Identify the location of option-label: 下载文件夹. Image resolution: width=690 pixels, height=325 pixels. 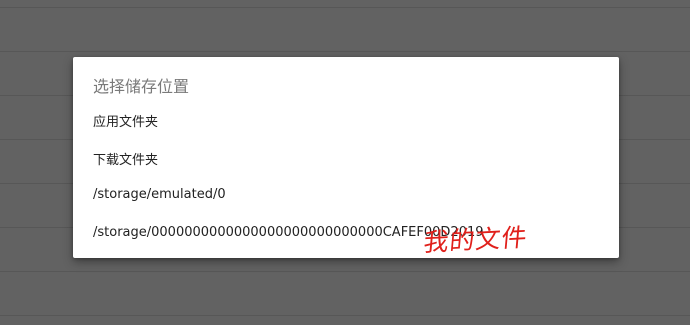
(126, 160).